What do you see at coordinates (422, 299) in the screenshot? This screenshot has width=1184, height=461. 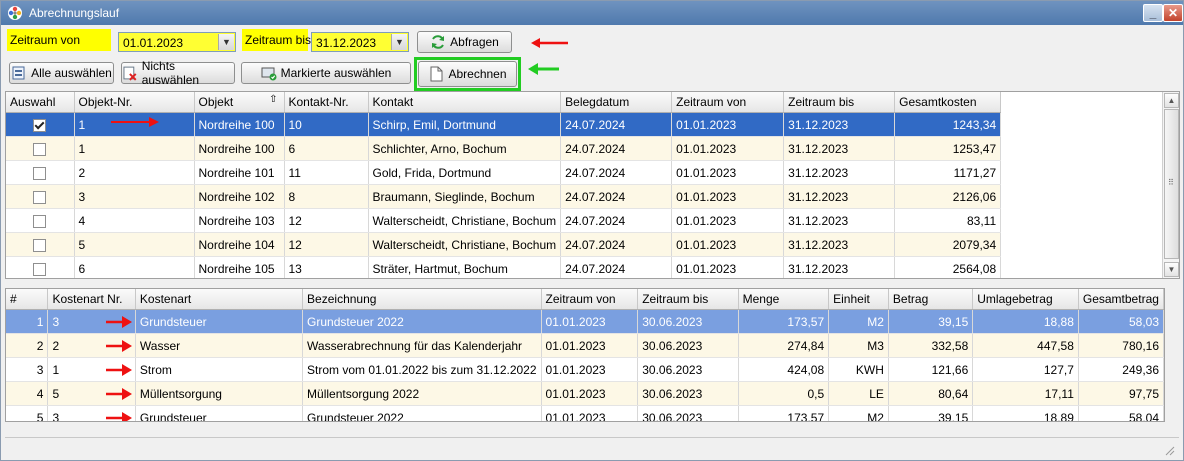 I see `col-bezeichnung: Bezeichnung` at bounding box center [422, 299].